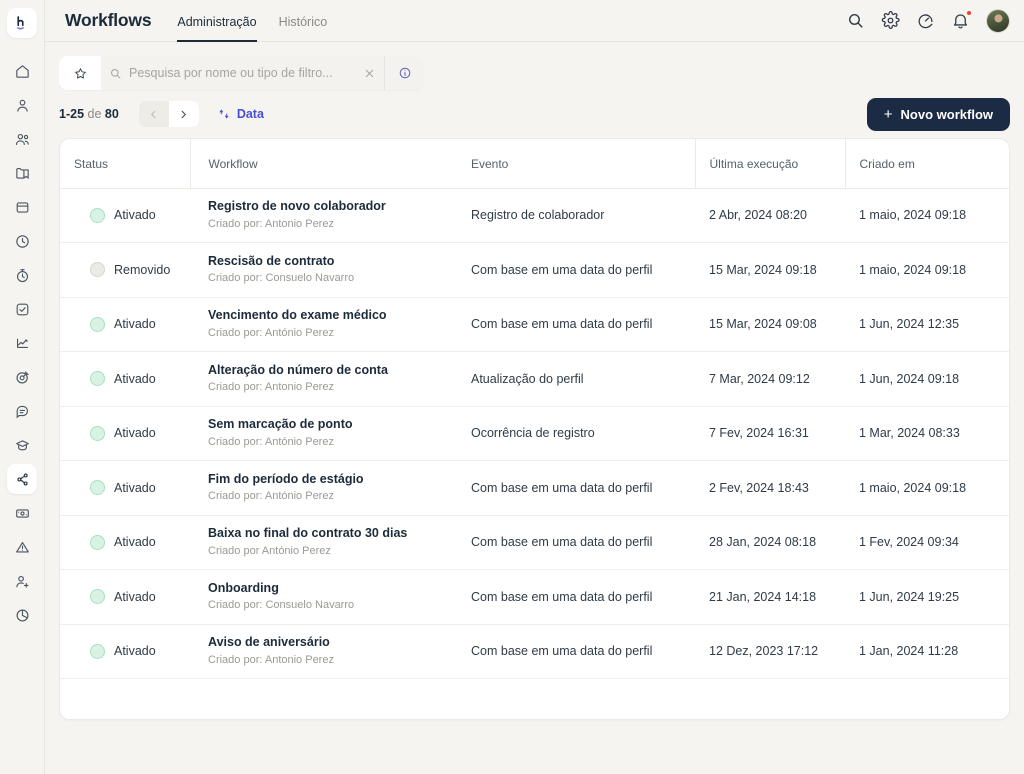 The width and height of the screenshot is (1024, 774). I want to click on workflow-name: Alteração do número de conta, so click(331, 370).